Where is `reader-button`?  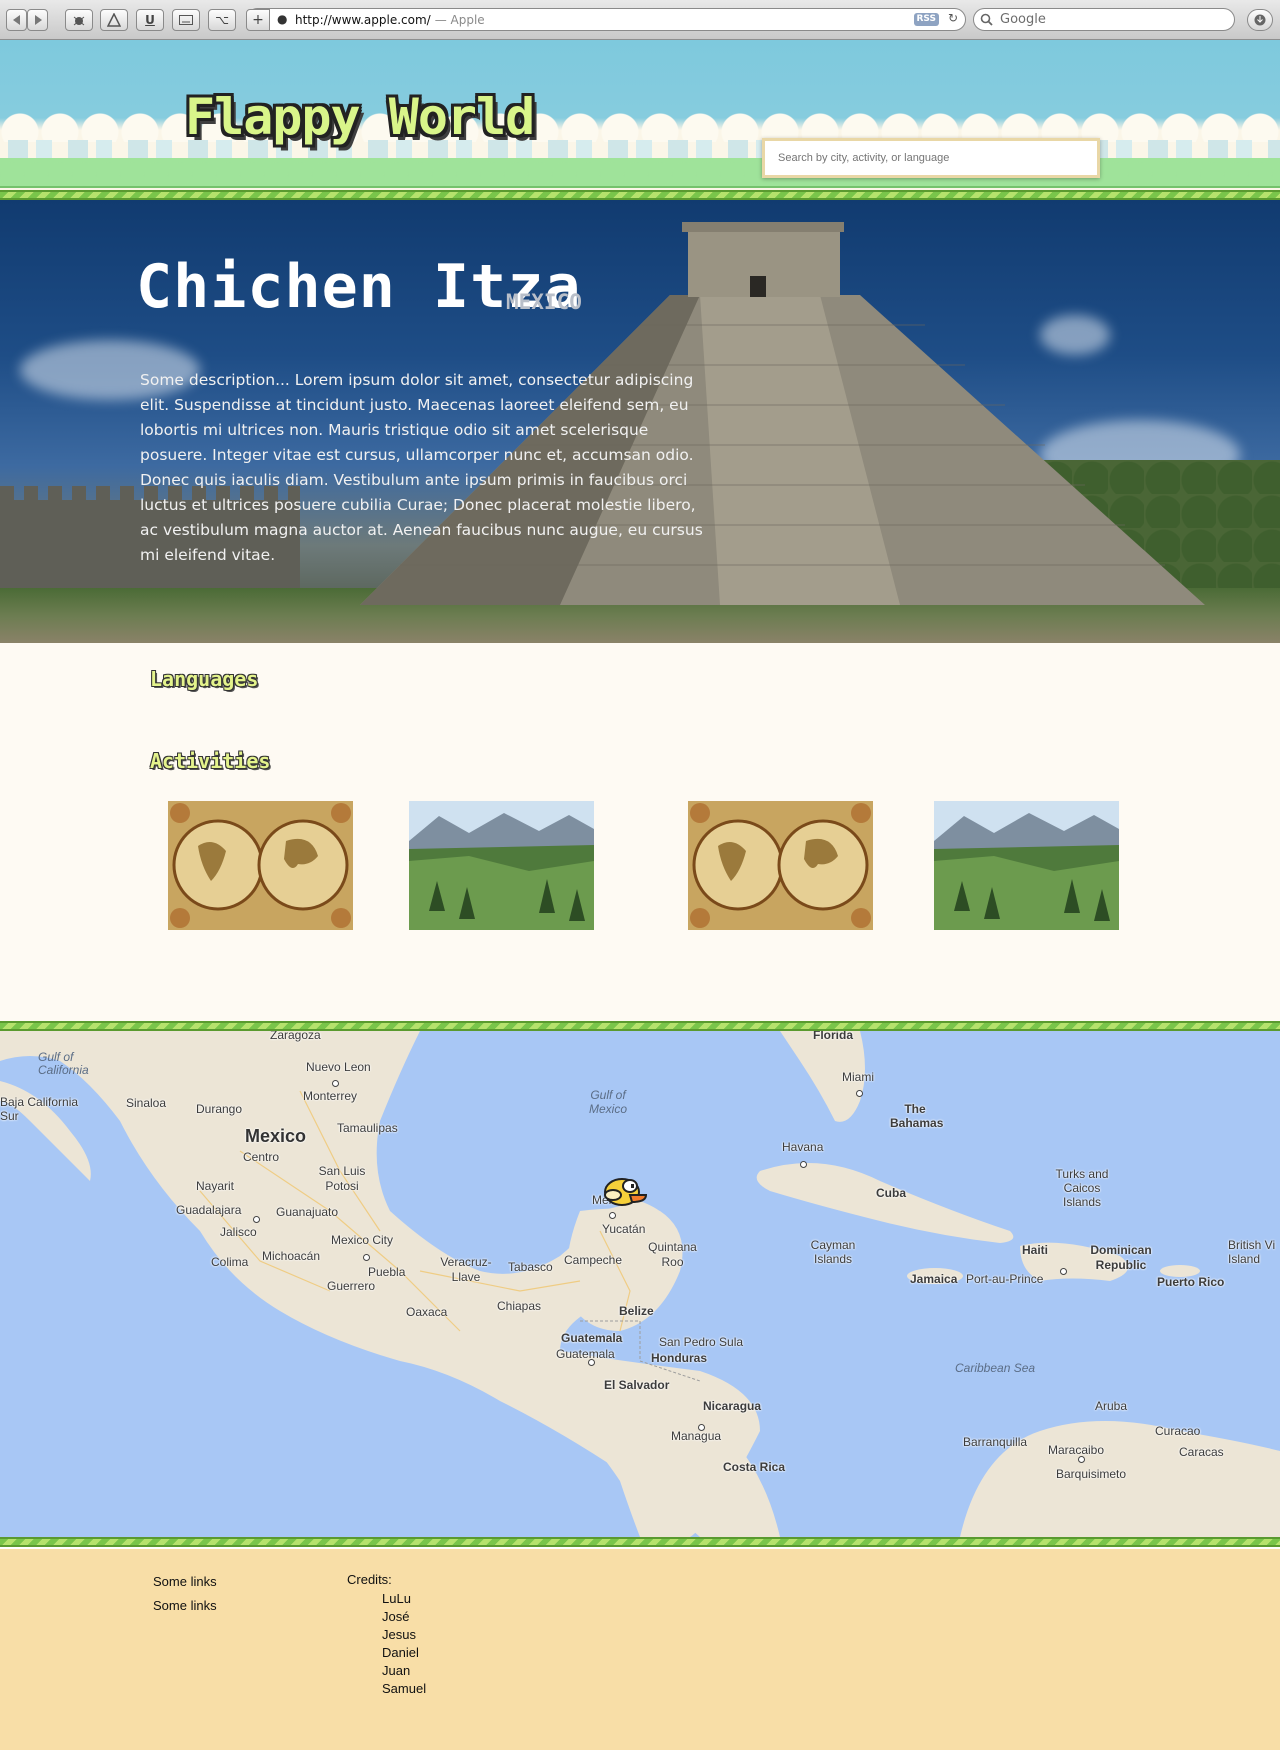 reader-button is located at coordinates (114, 20).